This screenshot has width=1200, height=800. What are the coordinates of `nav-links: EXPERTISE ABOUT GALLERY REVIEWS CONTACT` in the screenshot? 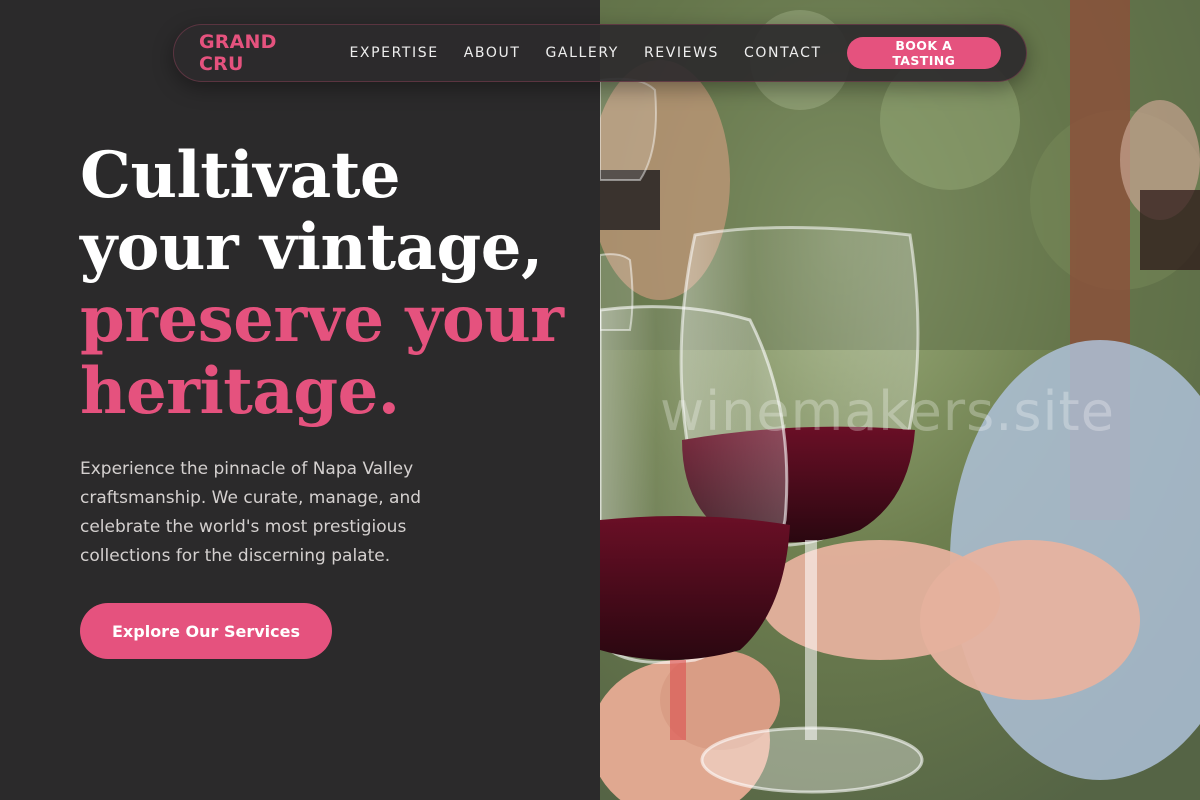 It's located at (597, 53).